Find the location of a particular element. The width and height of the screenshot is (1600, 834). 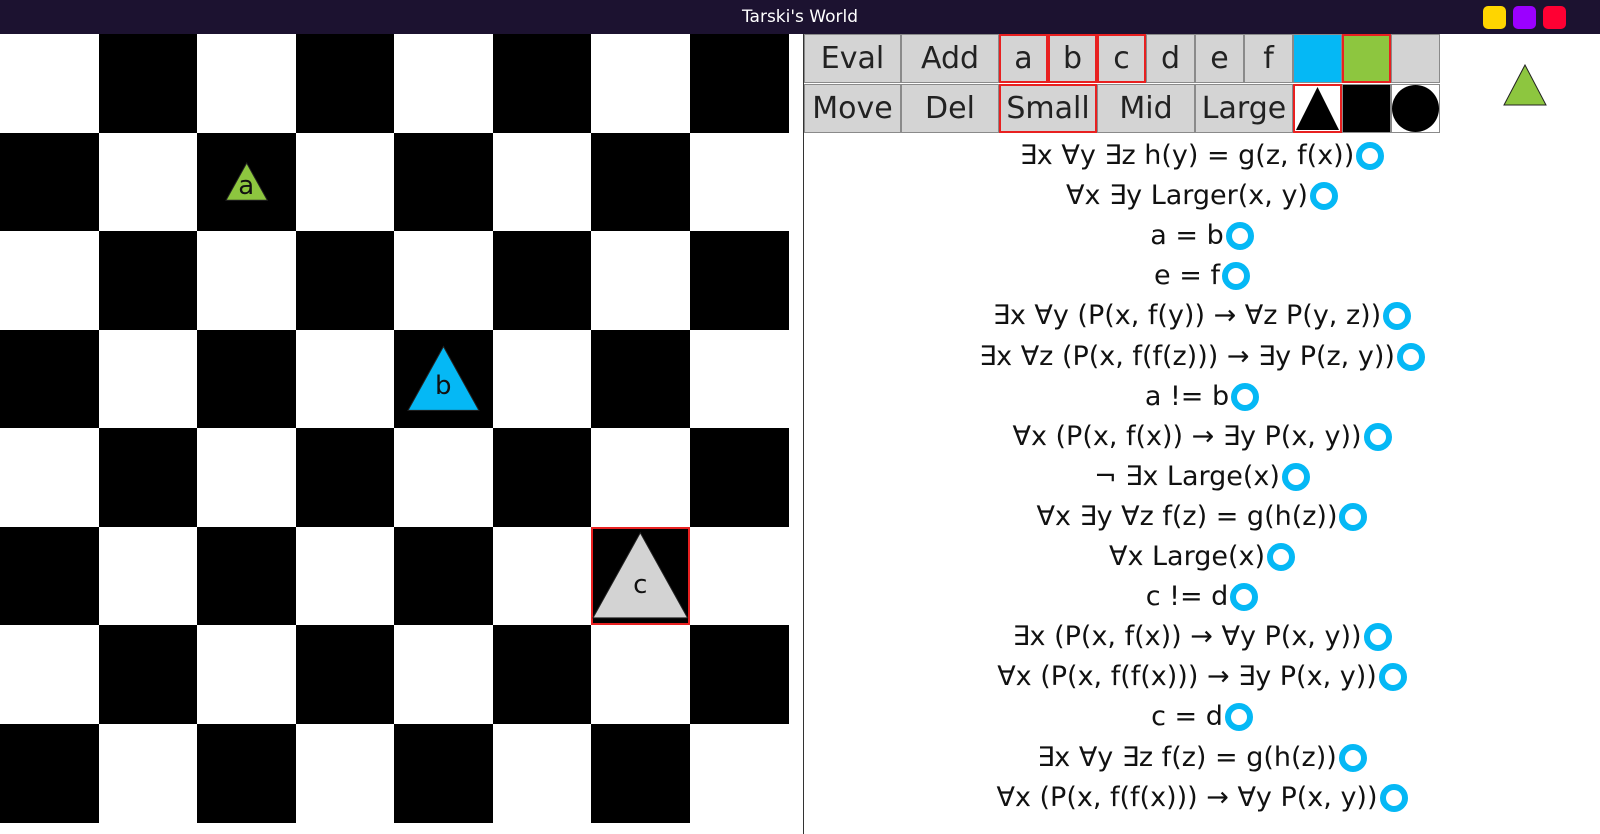

formula-row: ∀x ∃y ∀z f(z) = g(h(z)) is located at coordinates (1202, 517).